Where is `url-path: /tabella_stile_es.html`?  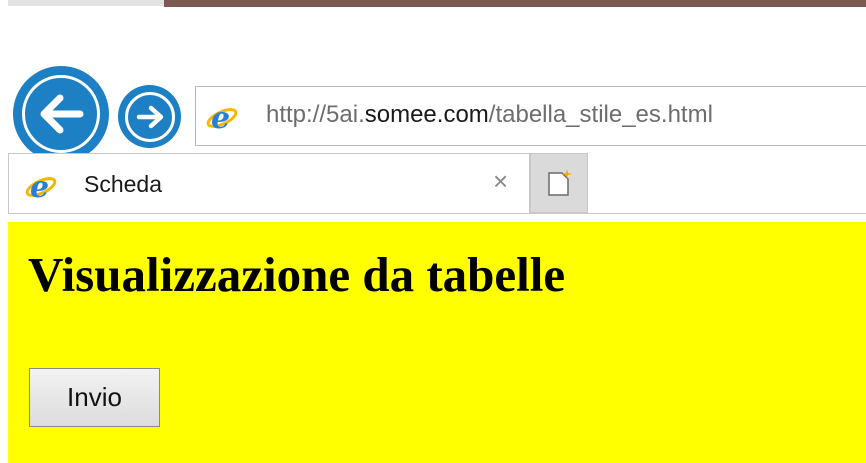 url-path: /tabella_stile_es.html is located at coordinates (600, 114).